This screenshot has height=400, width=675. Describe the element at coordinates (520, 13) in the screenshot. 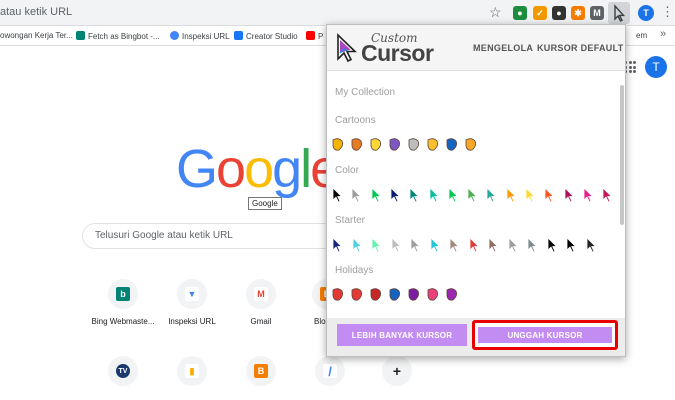

I see `extension-1-icon: ●` at that location.